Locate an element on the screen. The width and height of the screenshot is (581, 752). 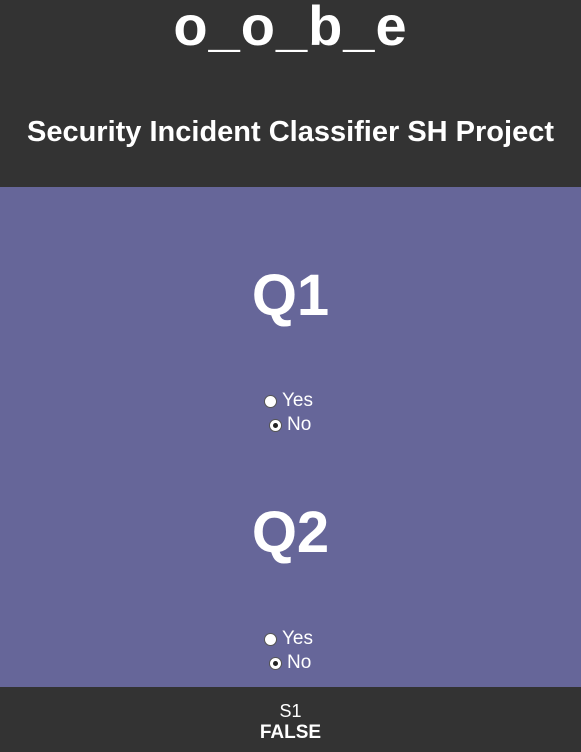
q1-yes-label: Yes is located at coordinates (297, 400).